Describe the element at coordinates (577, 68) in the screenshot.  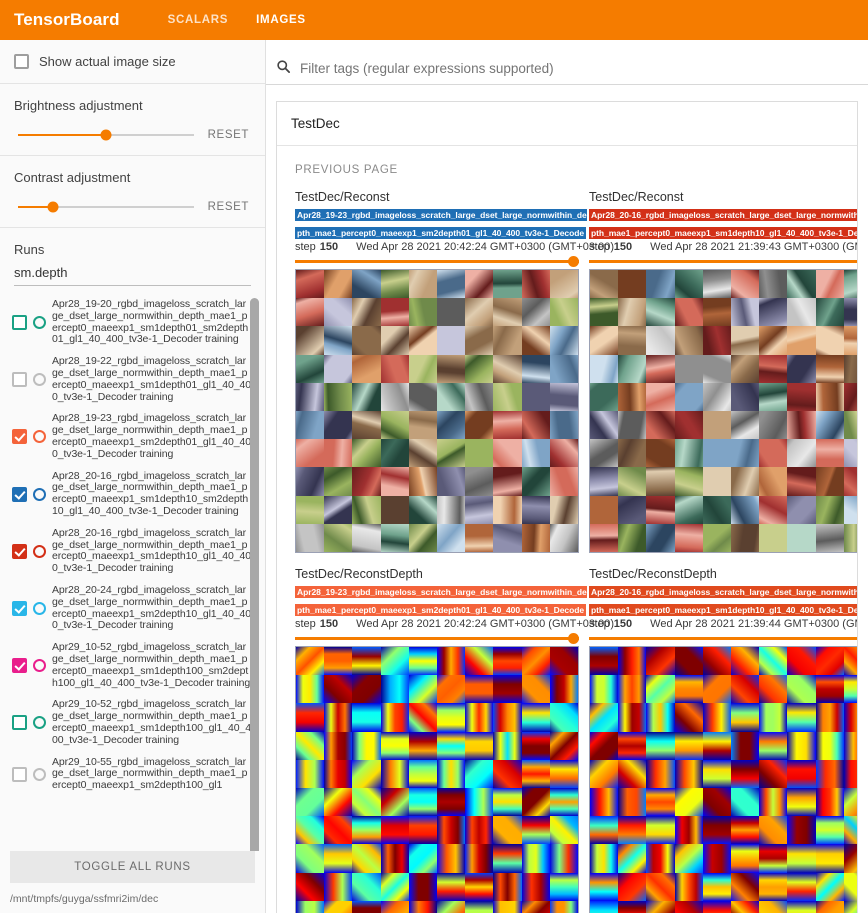
I see `tag-filter-input` at that location.